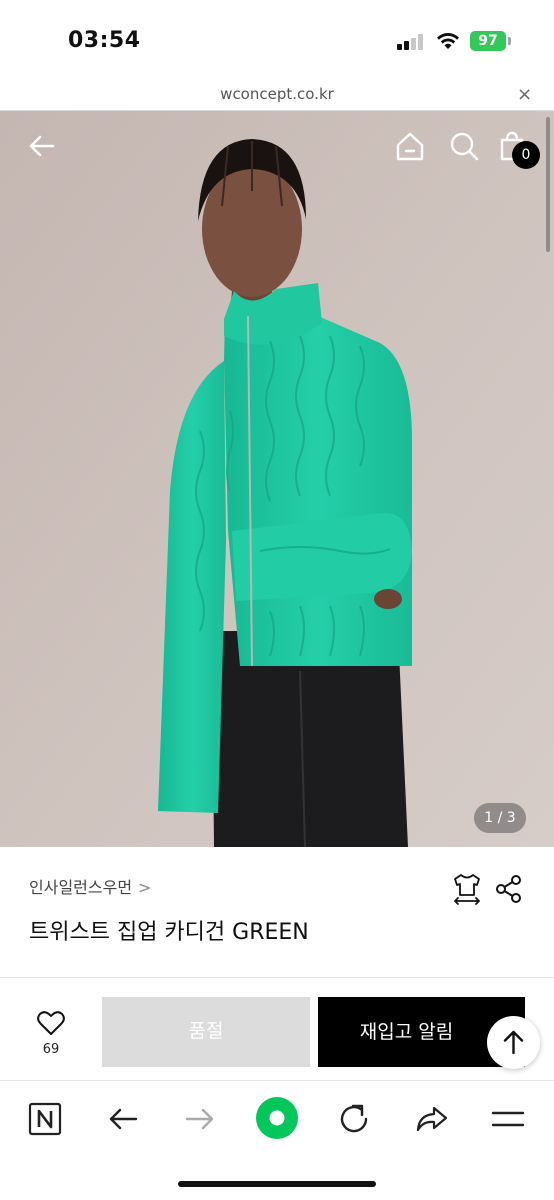  I want to click on page-indicator: 1 / 3, so click(500, 818).